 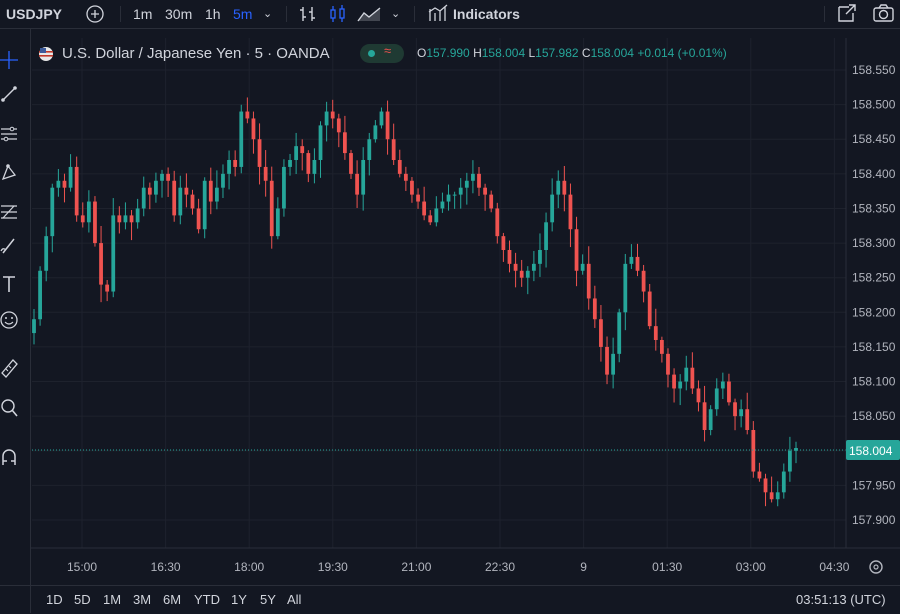 I want to click on price-tick-label: 158.550, so click(x=874, y=70).